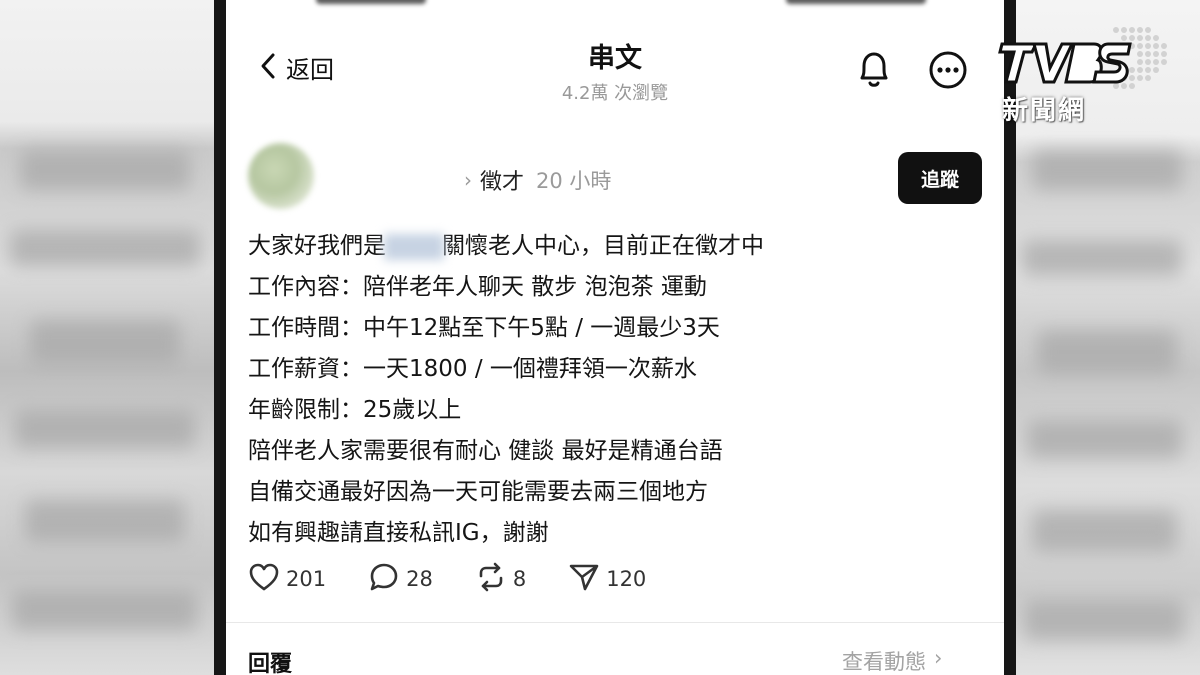  What do you see at coordinates (519, 579) in the screenshot?
I see `repost-count: 8` at bounding box center [519, 579].